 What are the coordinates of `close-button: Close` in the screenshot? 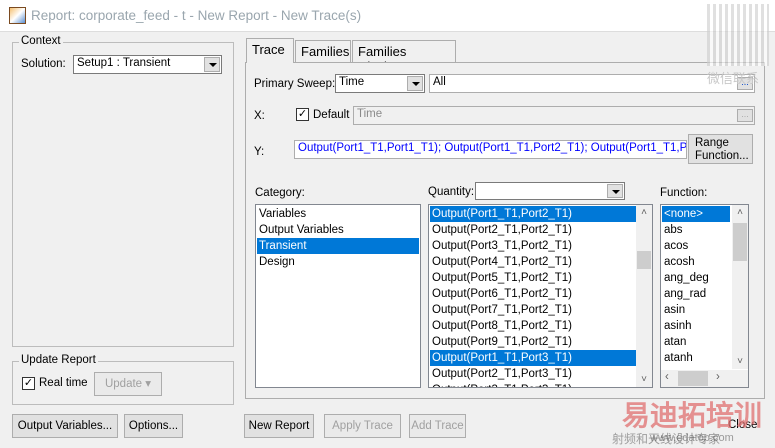 It's located at (742, 425).